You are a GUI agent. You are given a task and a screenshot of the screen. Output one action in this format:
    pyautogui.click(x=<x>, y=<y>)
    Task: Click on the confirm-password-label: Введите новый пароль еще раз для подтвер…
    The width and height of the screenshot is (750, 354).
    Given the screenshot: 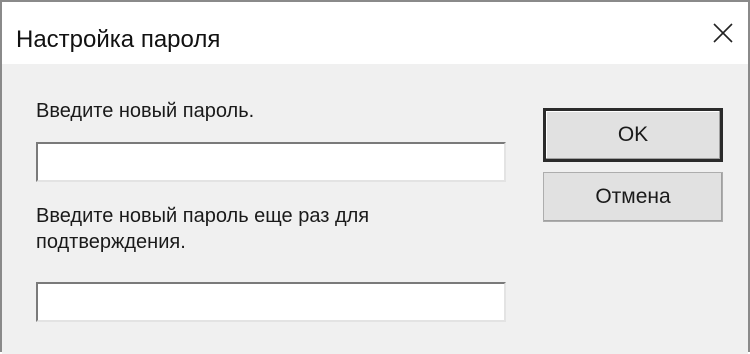 What is the action you would take?
    pyautogui.click(x=203, y=229)
    